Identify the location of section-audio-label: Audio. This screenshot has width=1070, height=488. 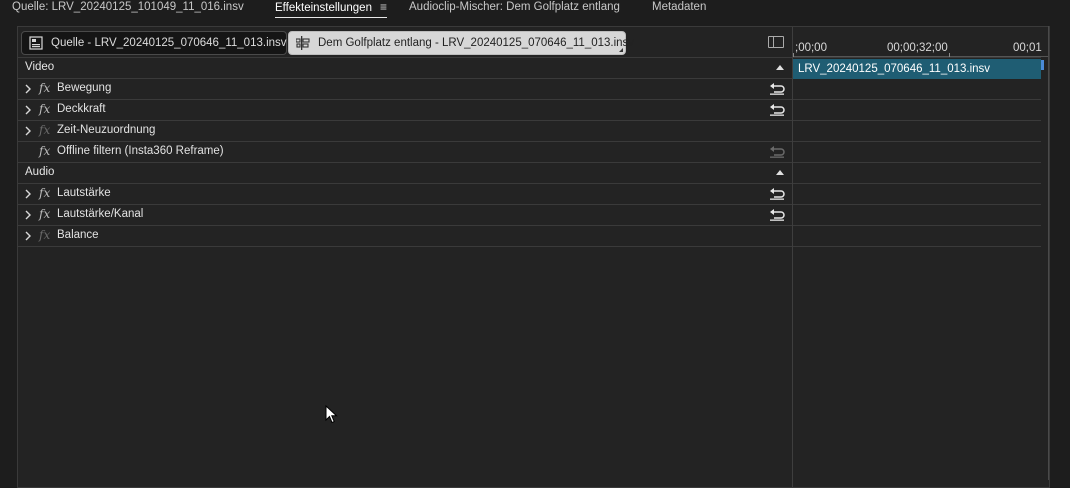
(40, 172).